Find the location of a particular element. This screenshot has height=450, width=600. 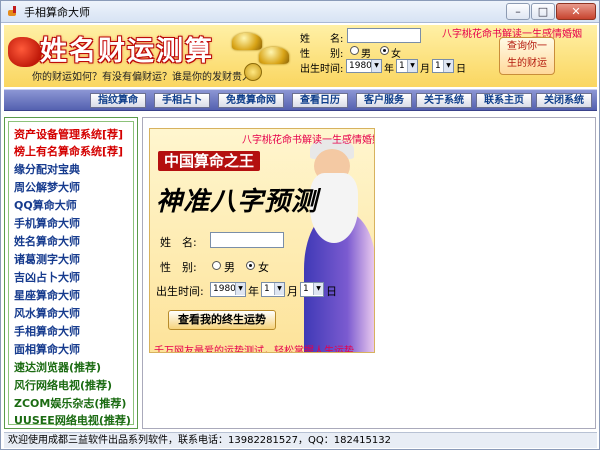

maximize-button: □ is located at coordinates (543, 11).